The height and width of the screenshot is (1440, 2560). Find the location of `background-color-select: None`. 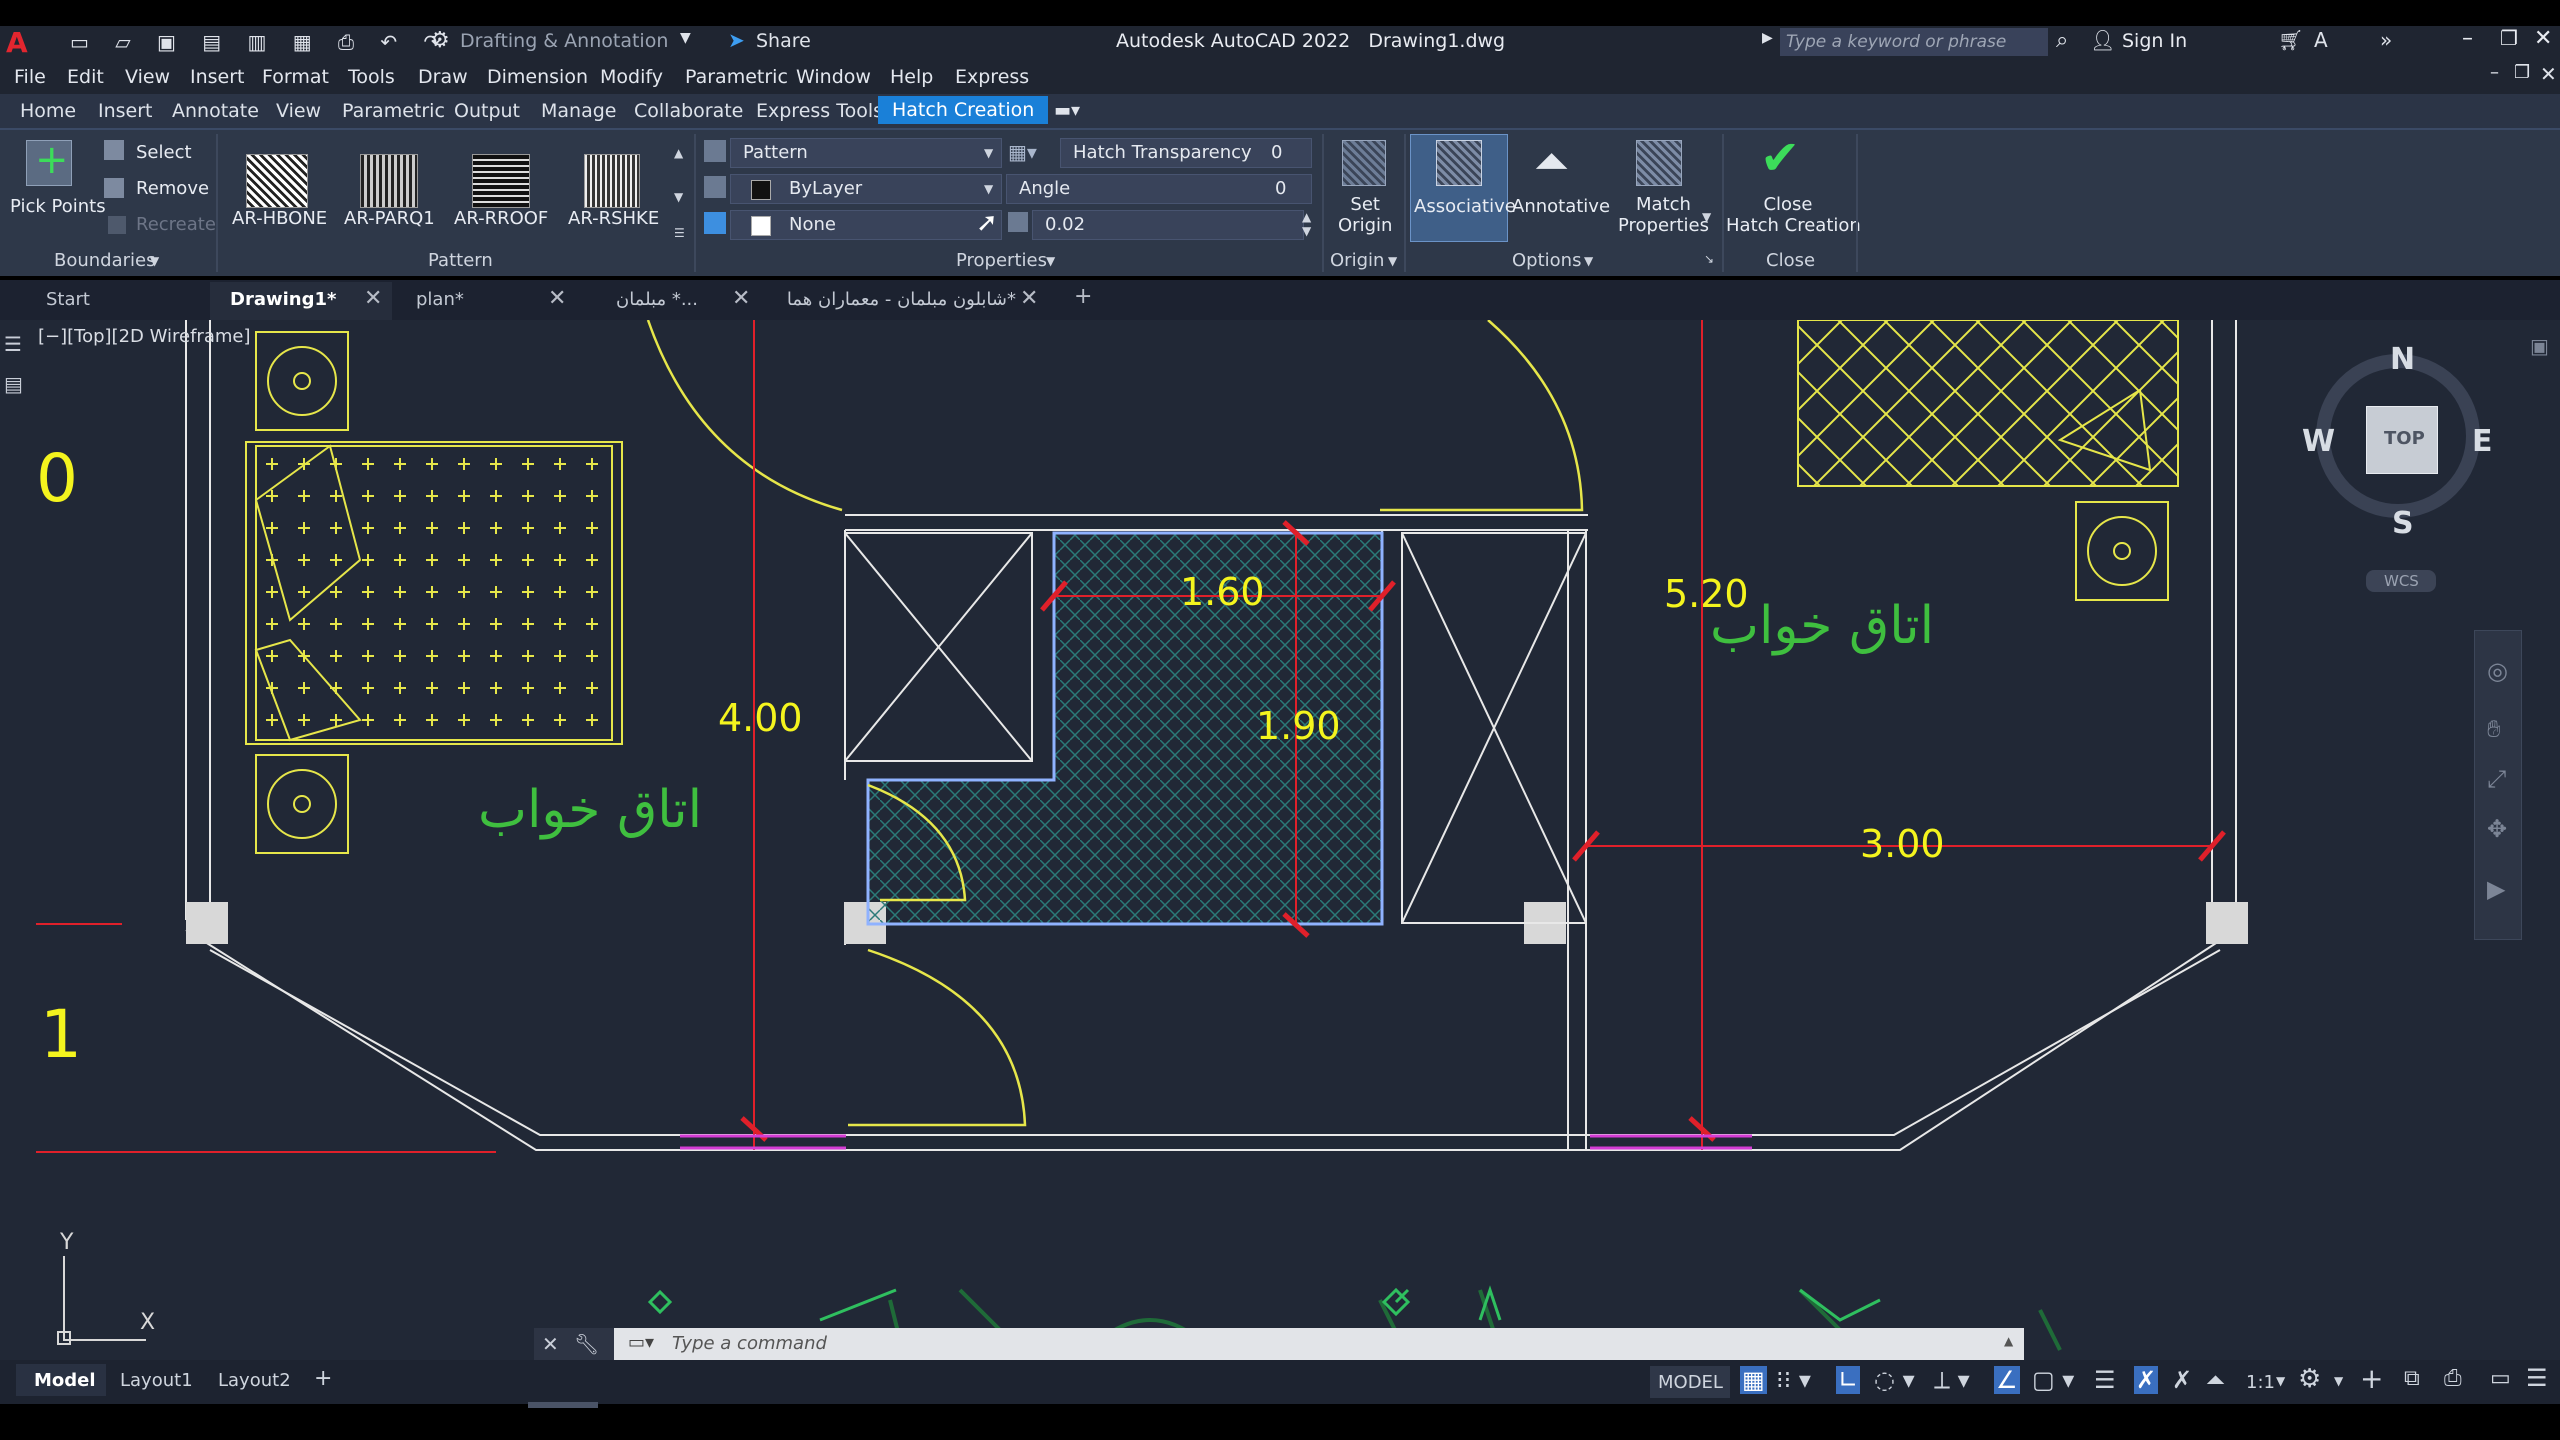

background-color-select: None is located at coordinates (866, 225).